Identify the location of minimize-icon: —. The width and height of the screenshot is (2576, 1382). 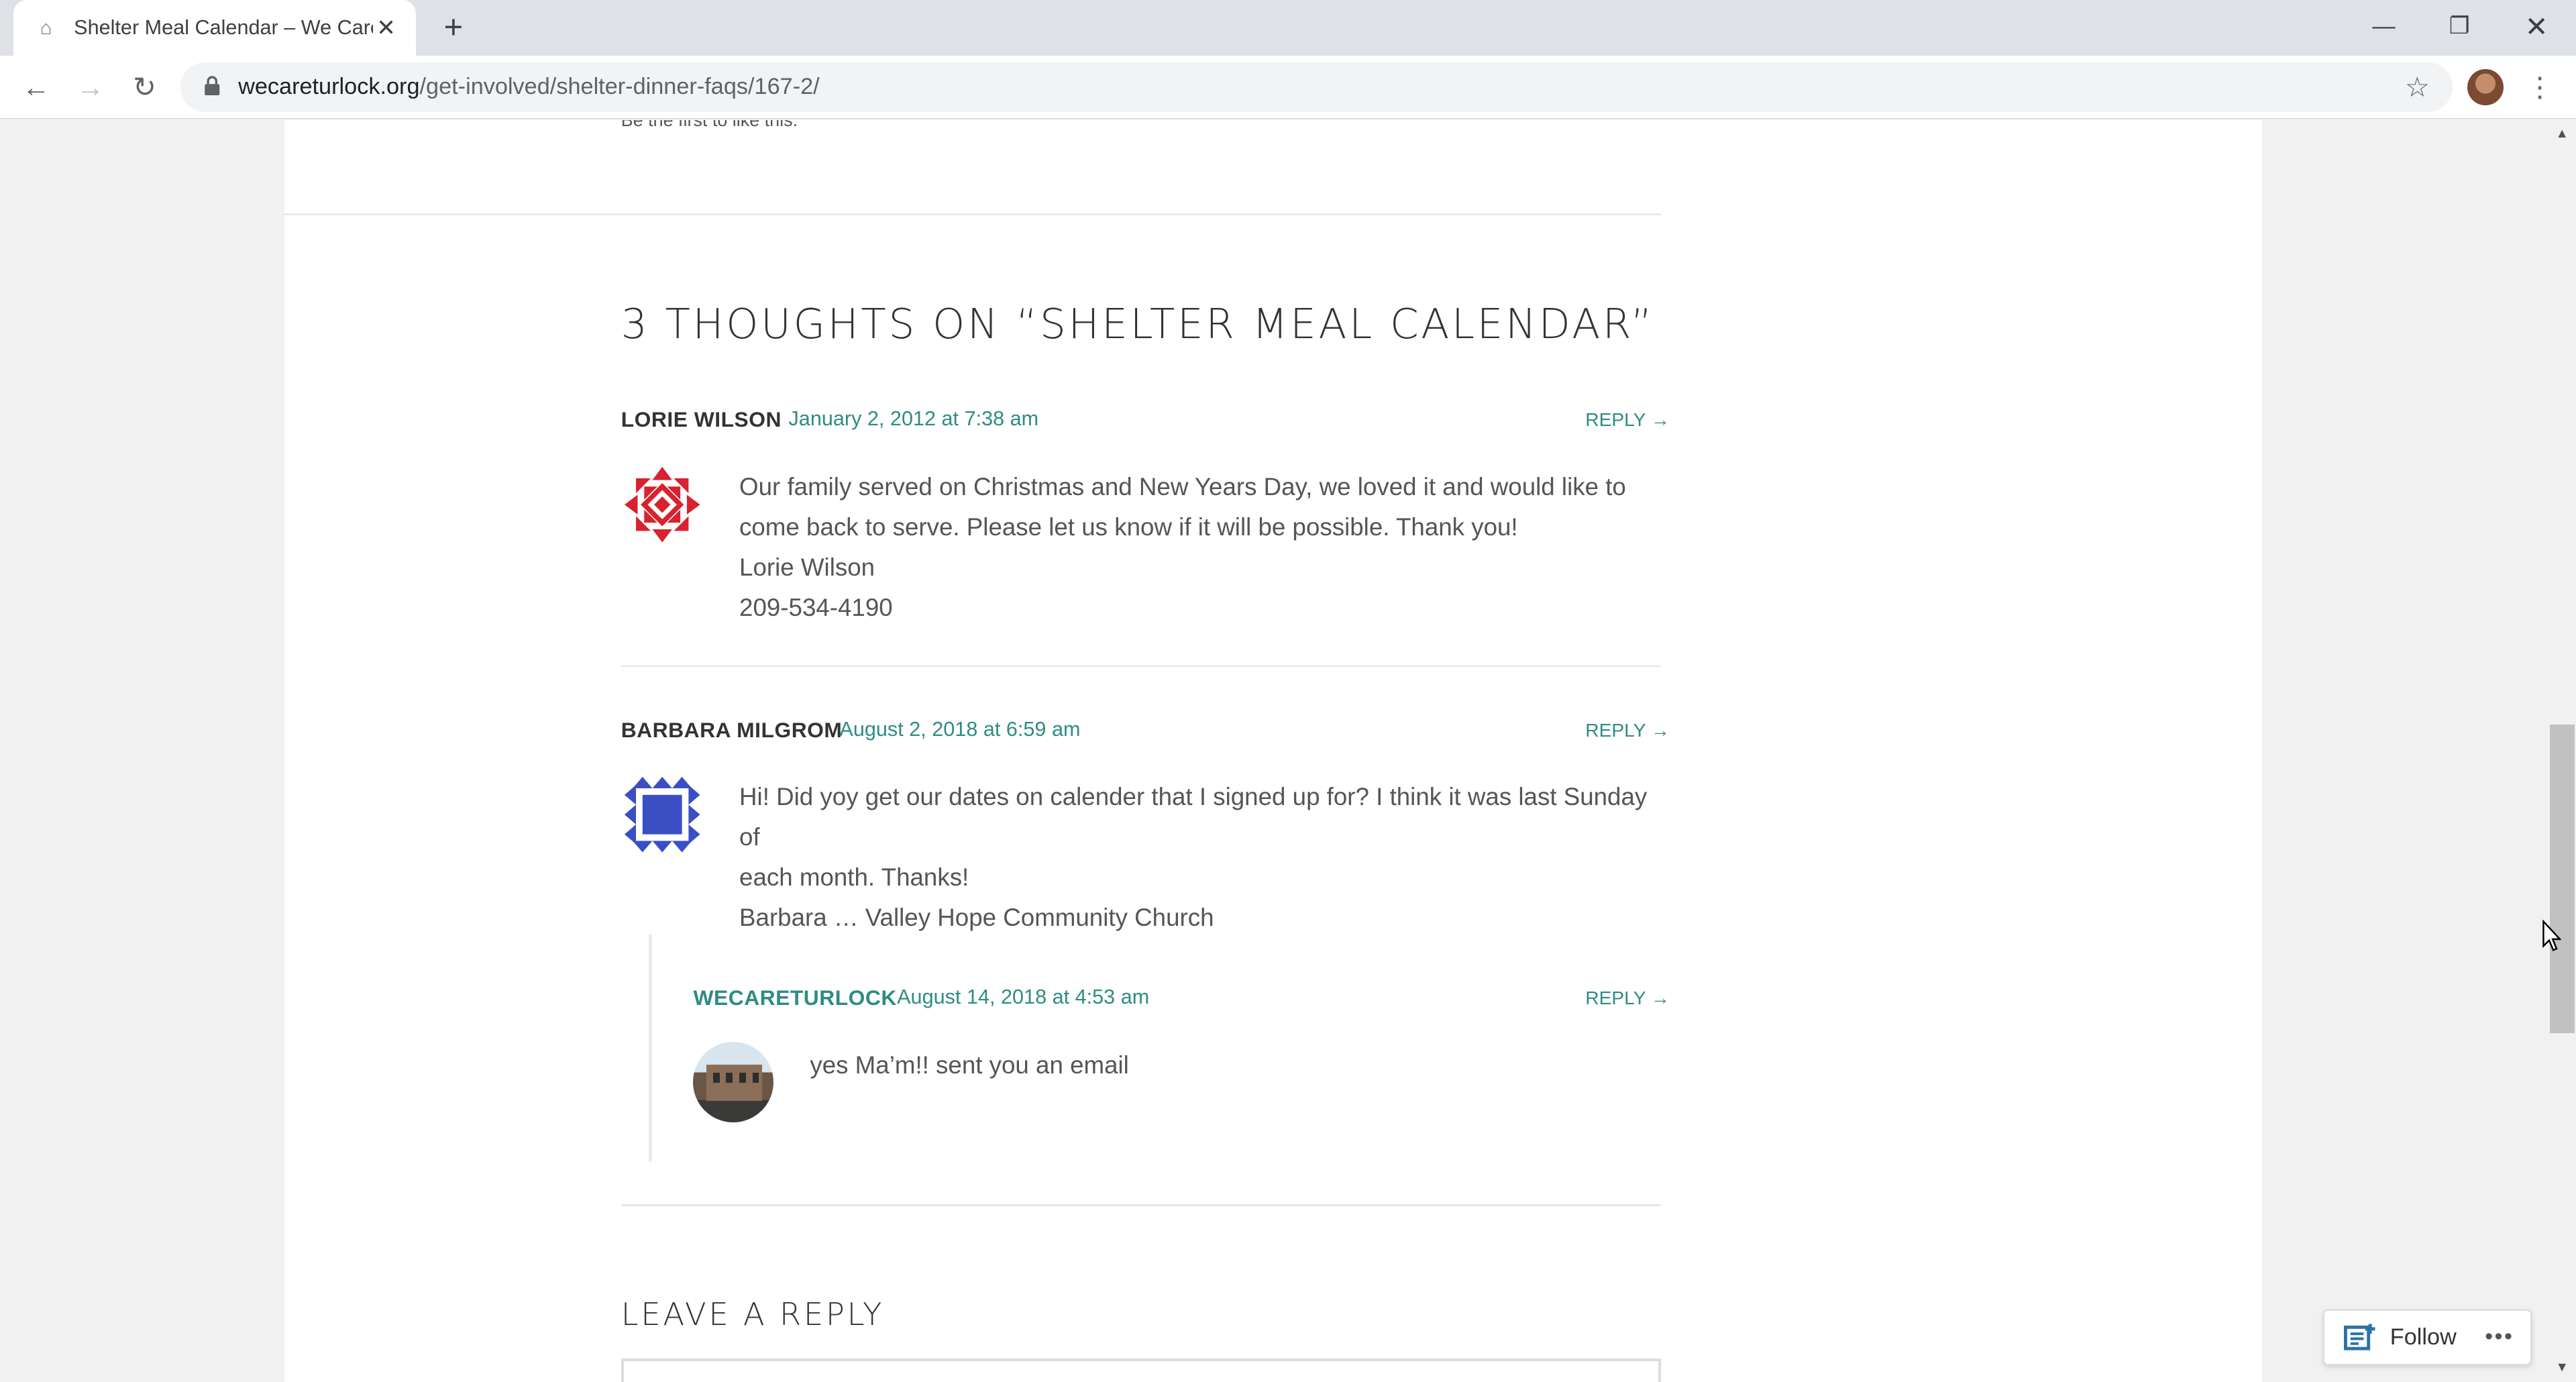
(2384, 26).